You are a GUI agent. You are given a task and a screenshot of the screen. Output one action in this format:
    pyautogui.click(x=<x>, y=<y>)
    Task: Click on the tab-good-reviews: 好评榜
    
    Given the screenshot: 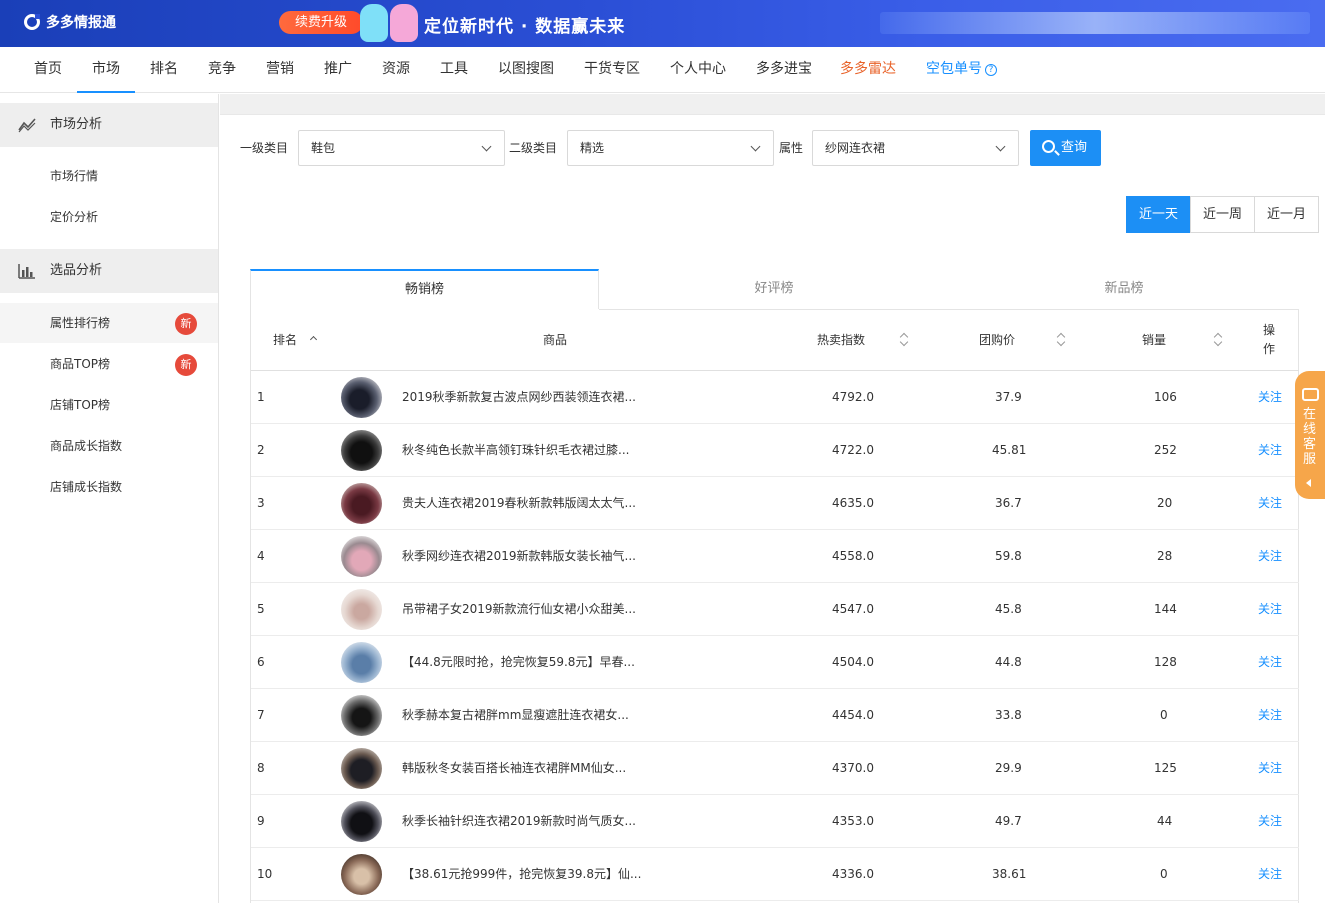 What is the action you would take?
    pyautogui.click(x=774, y=289)
    